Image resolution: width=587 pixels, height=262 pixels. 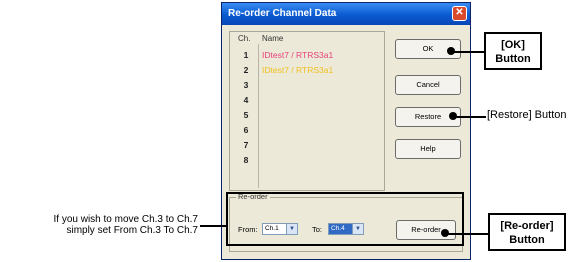 I want to click on close-icon: ✕, so click(x=459, y=13).